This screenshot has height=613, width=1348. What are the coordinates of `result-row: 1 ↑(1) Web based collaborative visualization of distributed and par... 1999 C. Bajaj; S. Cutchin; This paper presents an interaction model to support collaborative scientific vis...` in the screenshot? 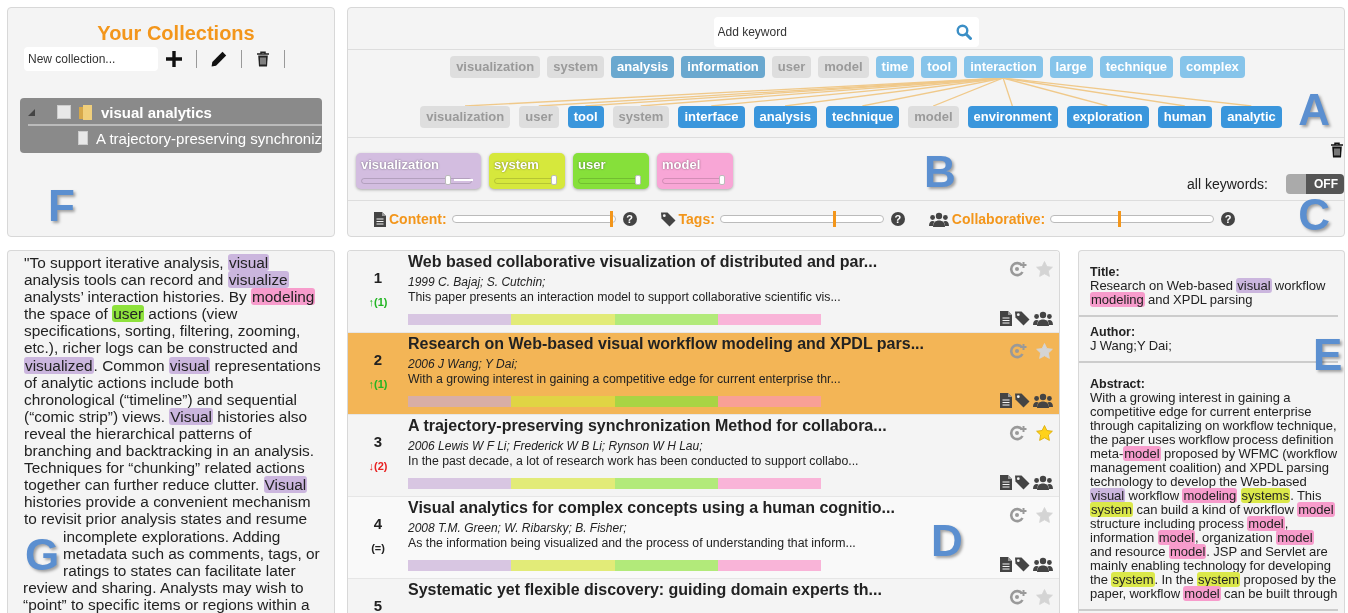 It's located at (703, 292).